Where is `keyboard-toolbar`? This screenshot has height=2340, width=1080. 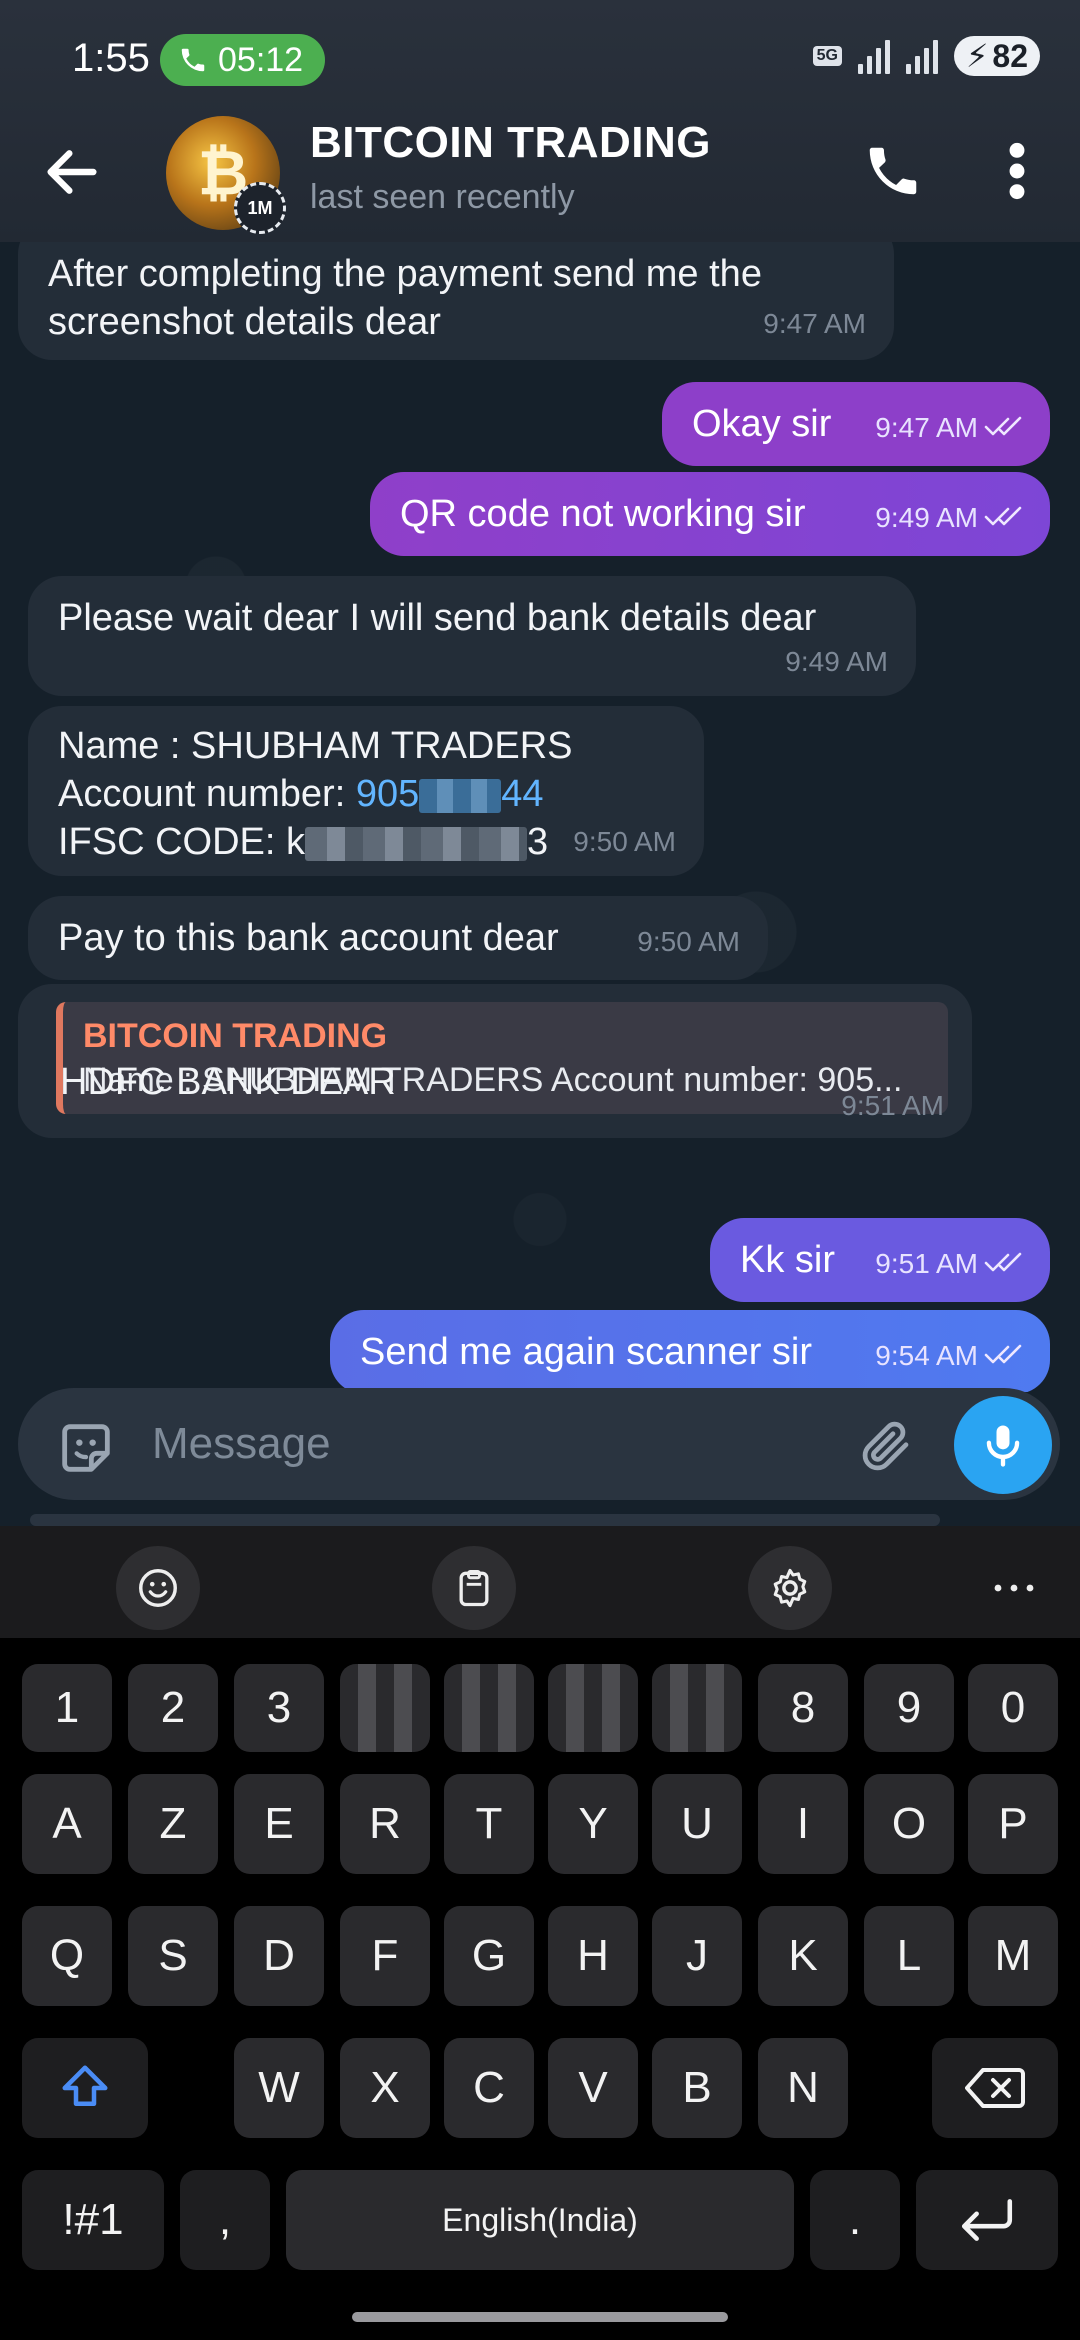 keyboard-toolbar is located at coordinates (540, 1582).